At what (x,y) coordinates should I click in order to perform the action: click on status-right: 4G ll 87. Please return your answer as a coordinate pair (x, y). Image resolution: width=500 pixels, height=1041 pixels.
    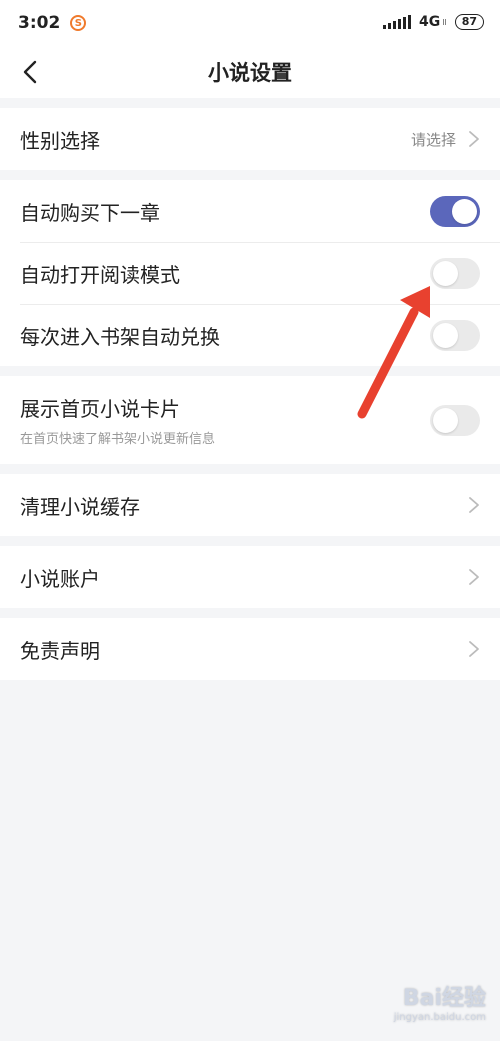
    Looking at the image, I should click on (433, 22).